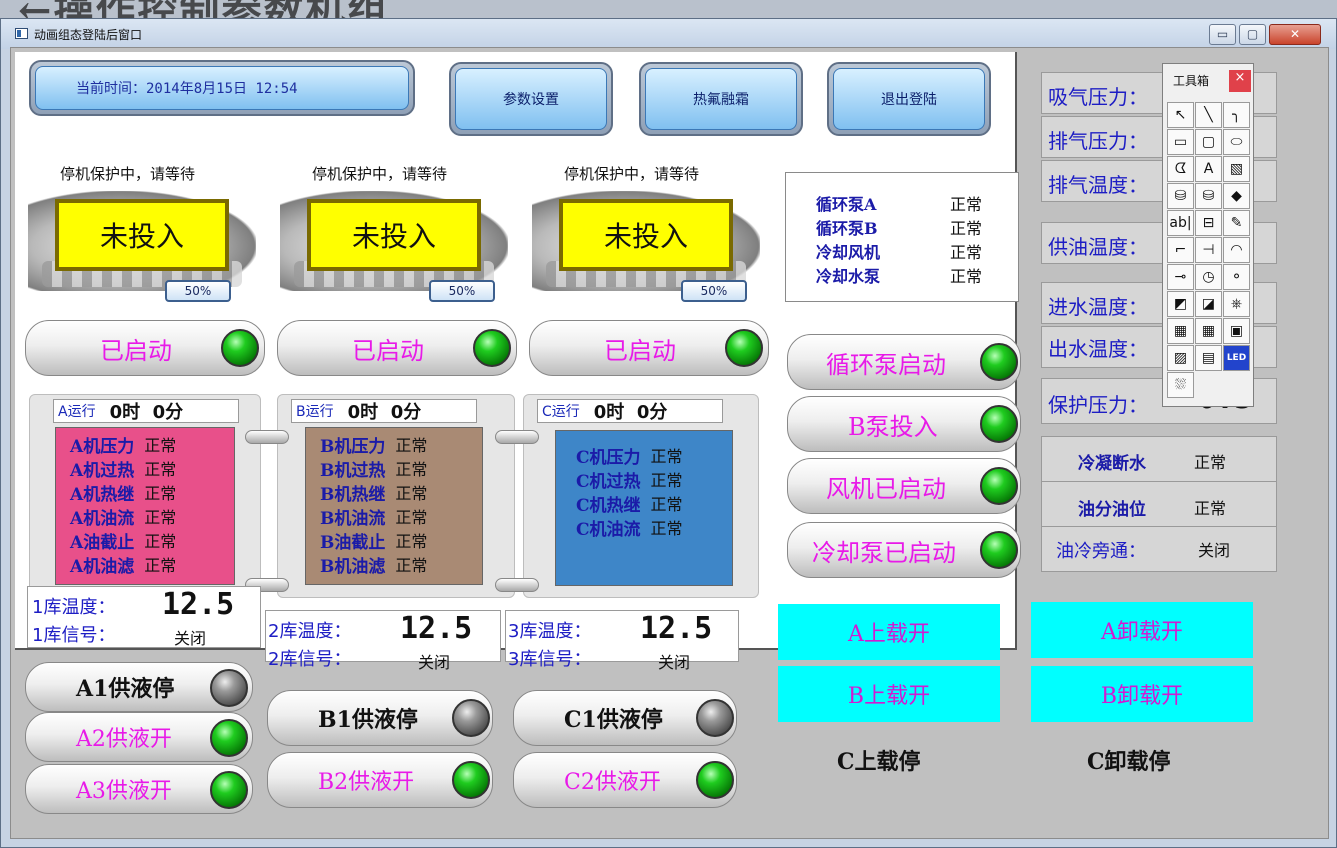 The width and height of the screenshot is (1337, 848). I want to click on unit-c-status-row: C机油流 正常, so click(664, 527).